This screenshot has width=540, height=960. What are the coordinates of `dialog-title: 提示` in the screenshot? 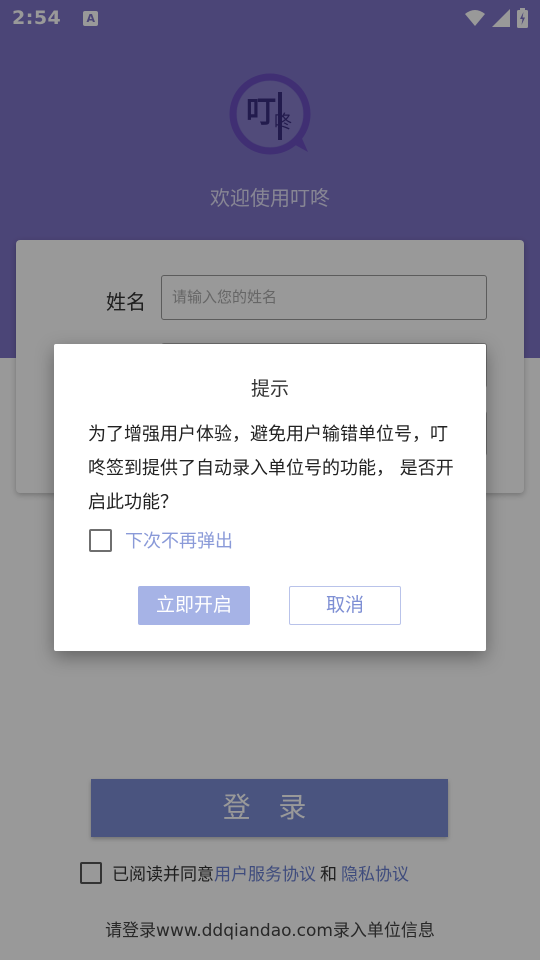 It's located at (269, 389).